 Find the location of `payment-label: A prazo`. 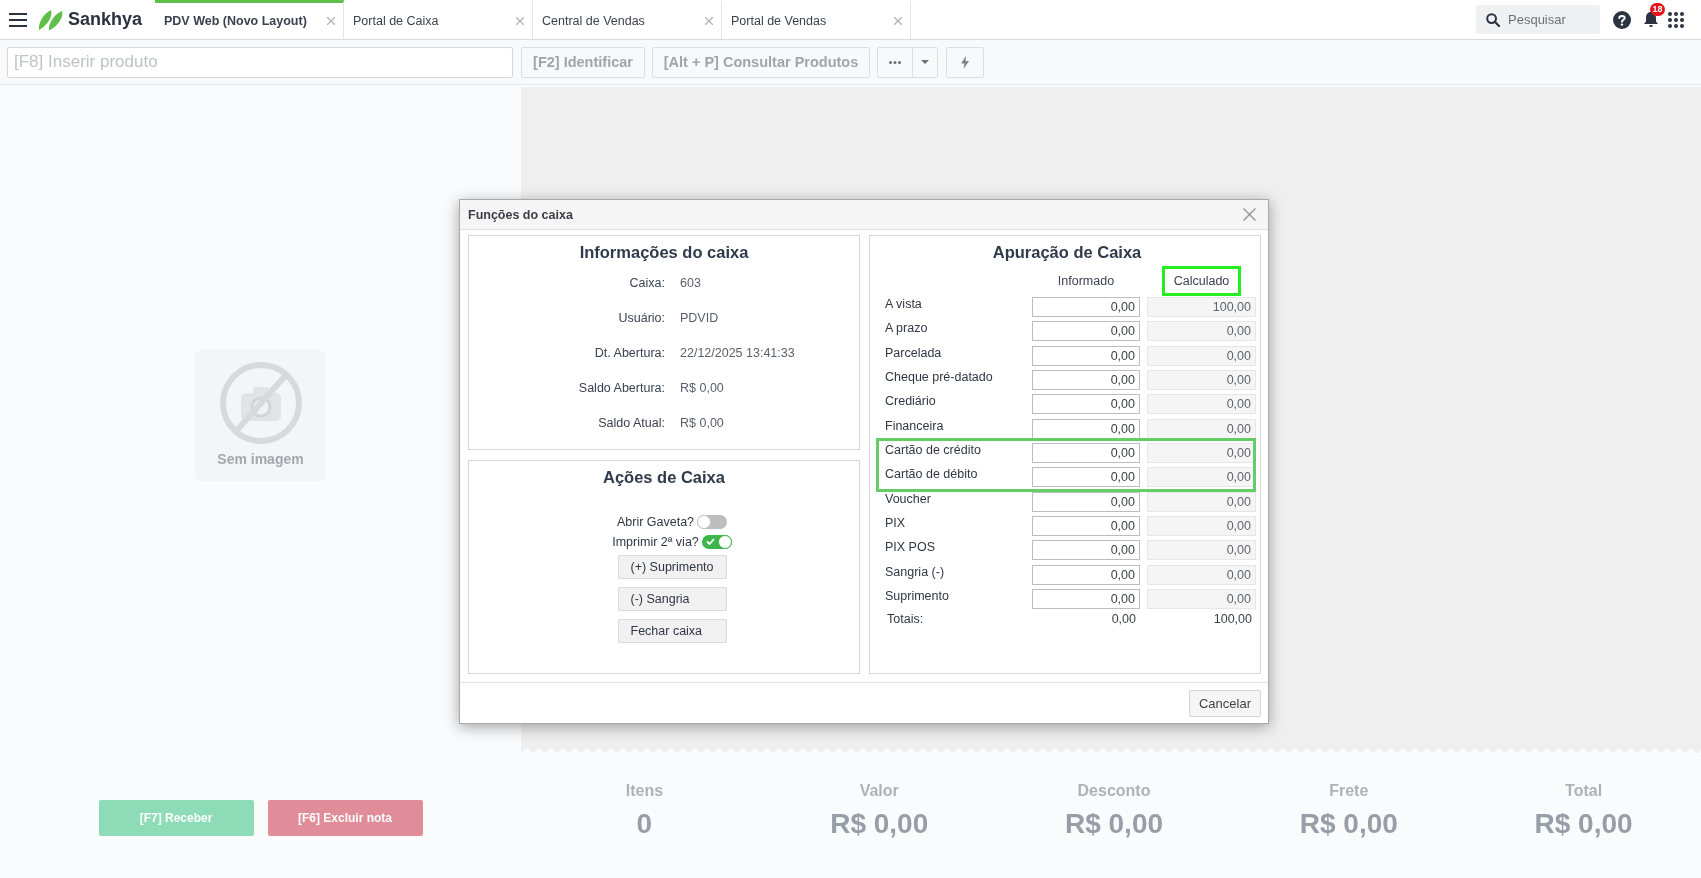

payment-label: A prazo is located at coordinates (907, 329).